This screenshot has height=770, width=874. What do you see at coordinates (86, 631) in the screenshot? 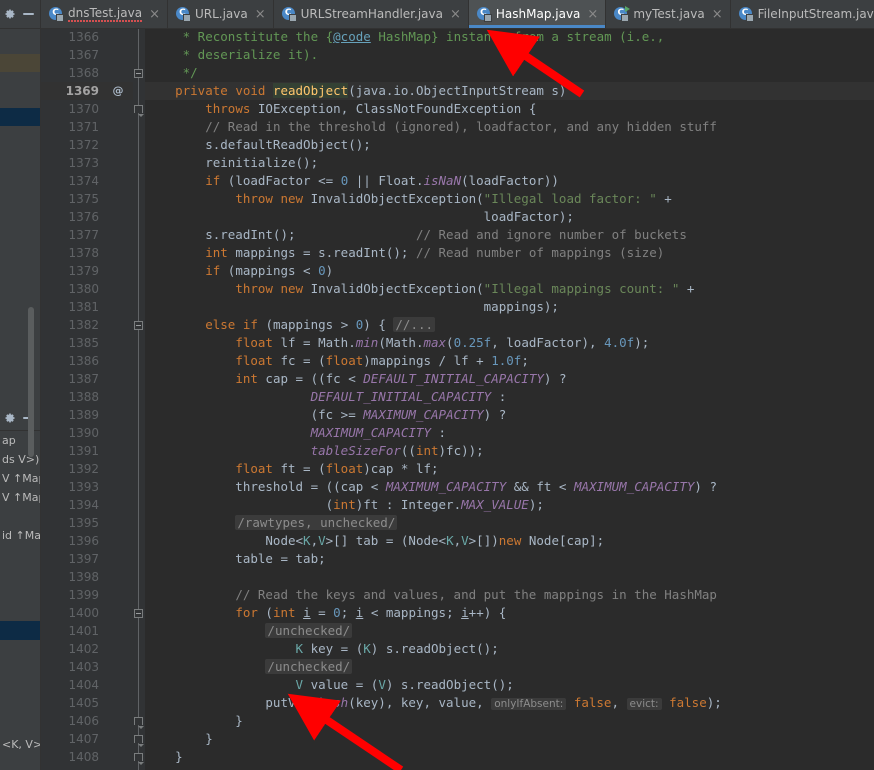
I see `line-number: 1401` at bounding box center [86, 631].